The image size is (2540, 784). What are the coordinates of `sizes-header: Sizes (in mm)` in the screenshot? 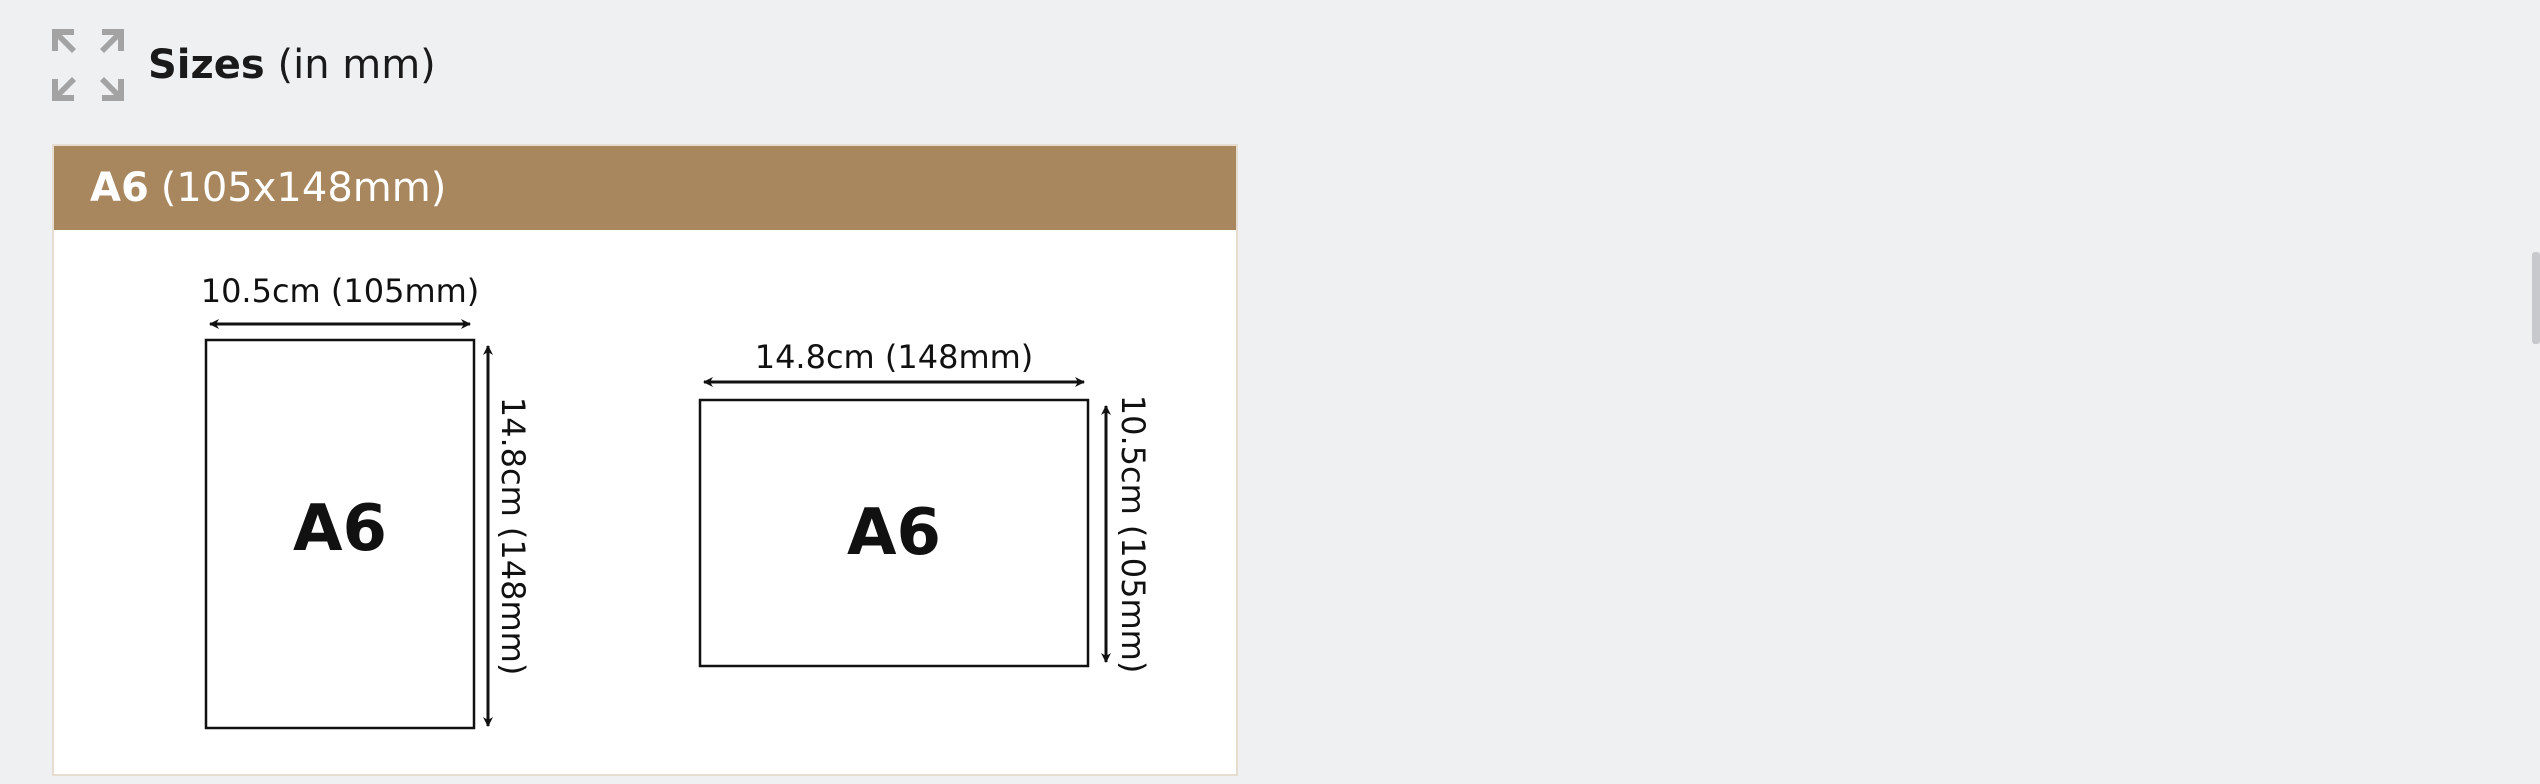 It's located at (244, 65).